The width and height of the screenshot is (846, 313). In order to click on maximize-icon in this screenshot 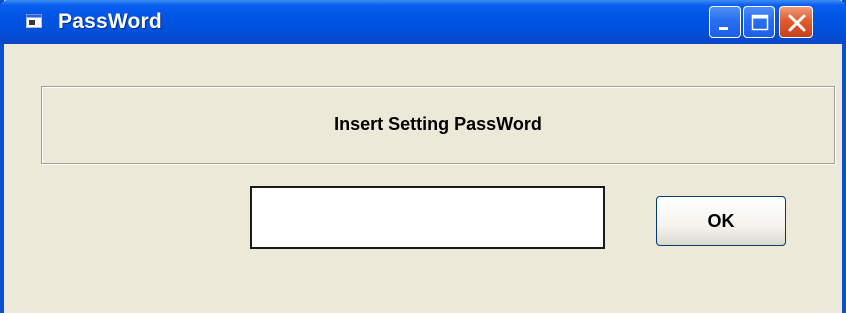, I will do `click(760, 22)`.